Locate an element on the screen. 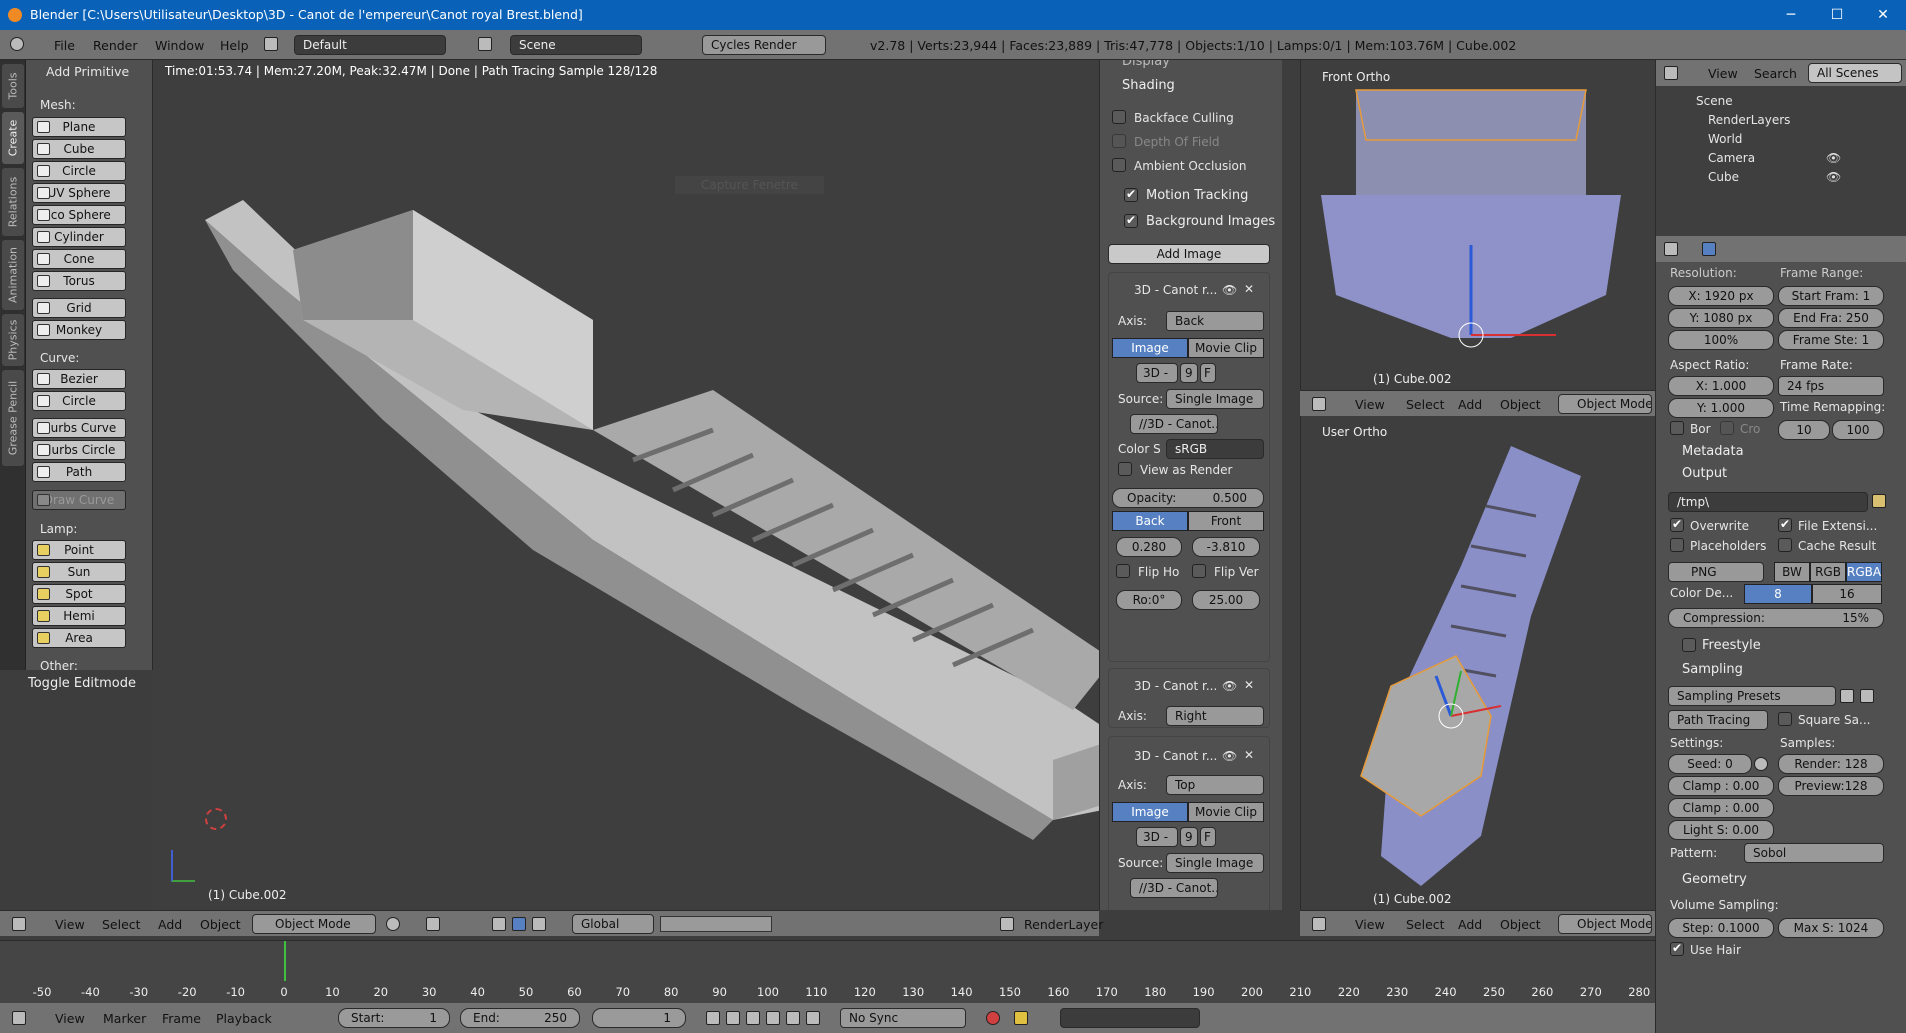 The image size is (1906, 1033). prev-keyframe-icon is located at coordinates (733, 1018).